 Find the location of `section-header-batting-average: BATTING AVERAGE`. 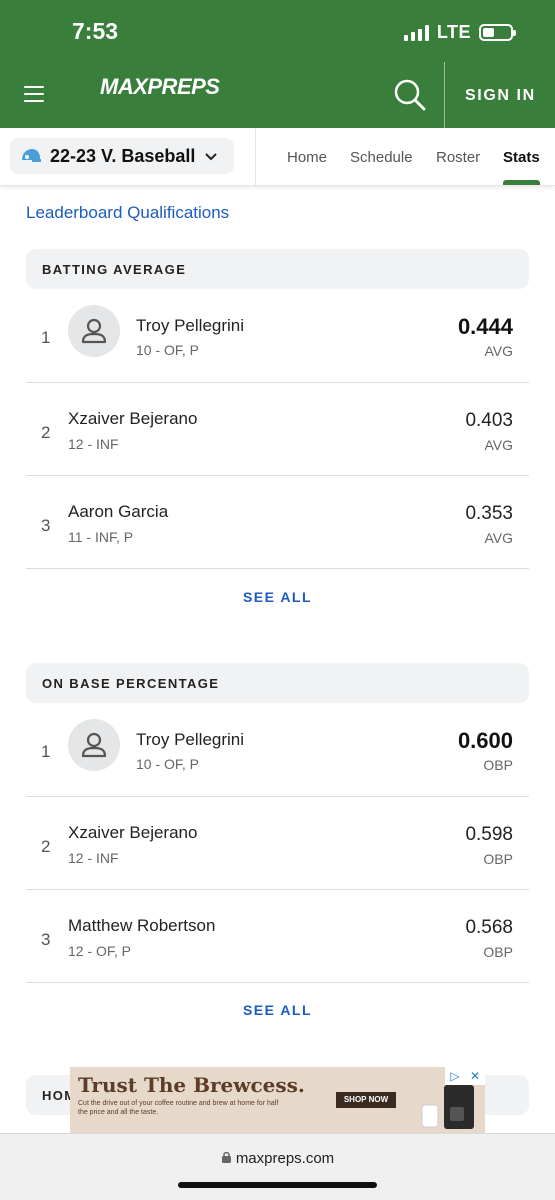

section-header-batting-average: BATTING AVERAGE is located at coordinates (277, 269).